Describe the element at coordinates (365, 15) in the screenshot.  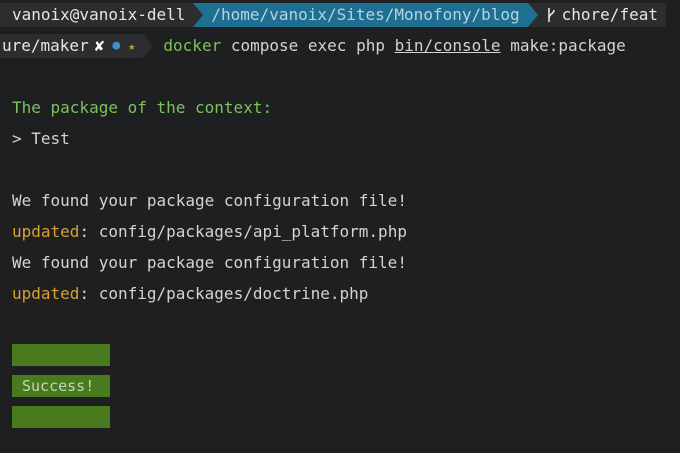
I see `prompt-path: /home/vanoix/Sites/Monofony/blog` at that location.